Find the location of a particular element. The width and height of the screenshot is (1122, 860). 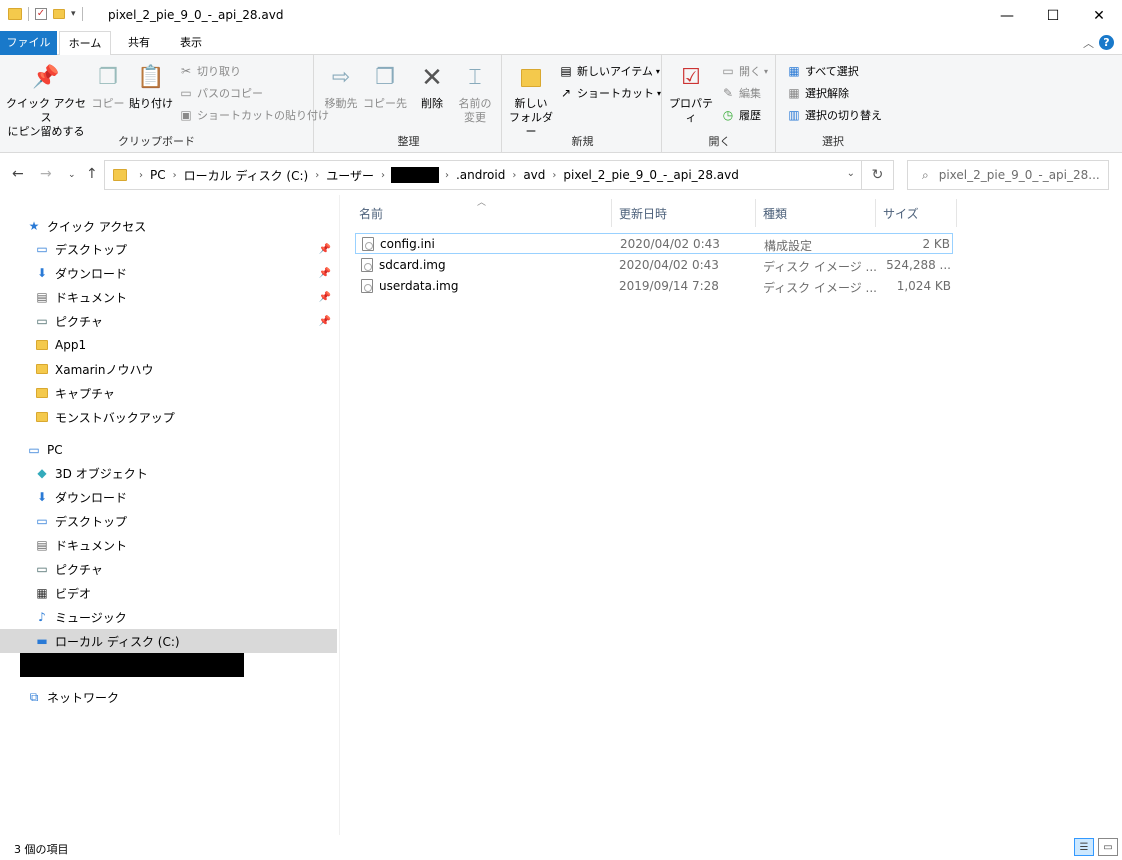

sidebar-item-capture: キャプチャ is located at coordinates (168, 393).